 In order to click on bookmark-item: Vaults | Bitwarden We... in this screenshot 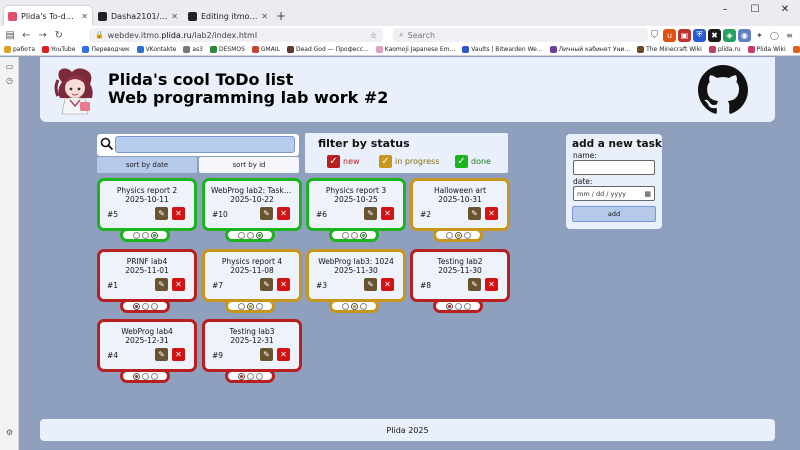, I will do `click(502, 49)`.